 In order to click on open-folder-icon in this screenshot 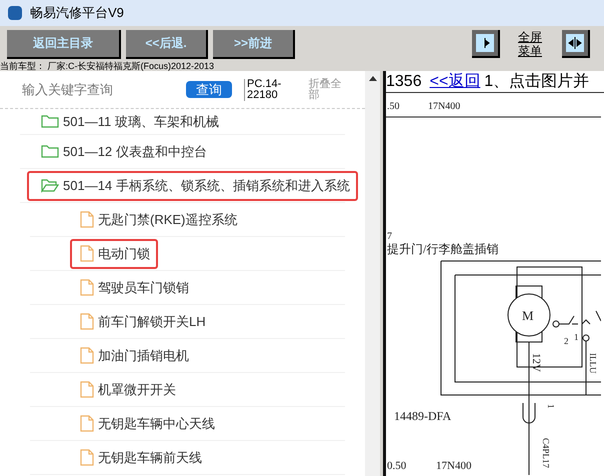, I will do `click(50, 185)`.